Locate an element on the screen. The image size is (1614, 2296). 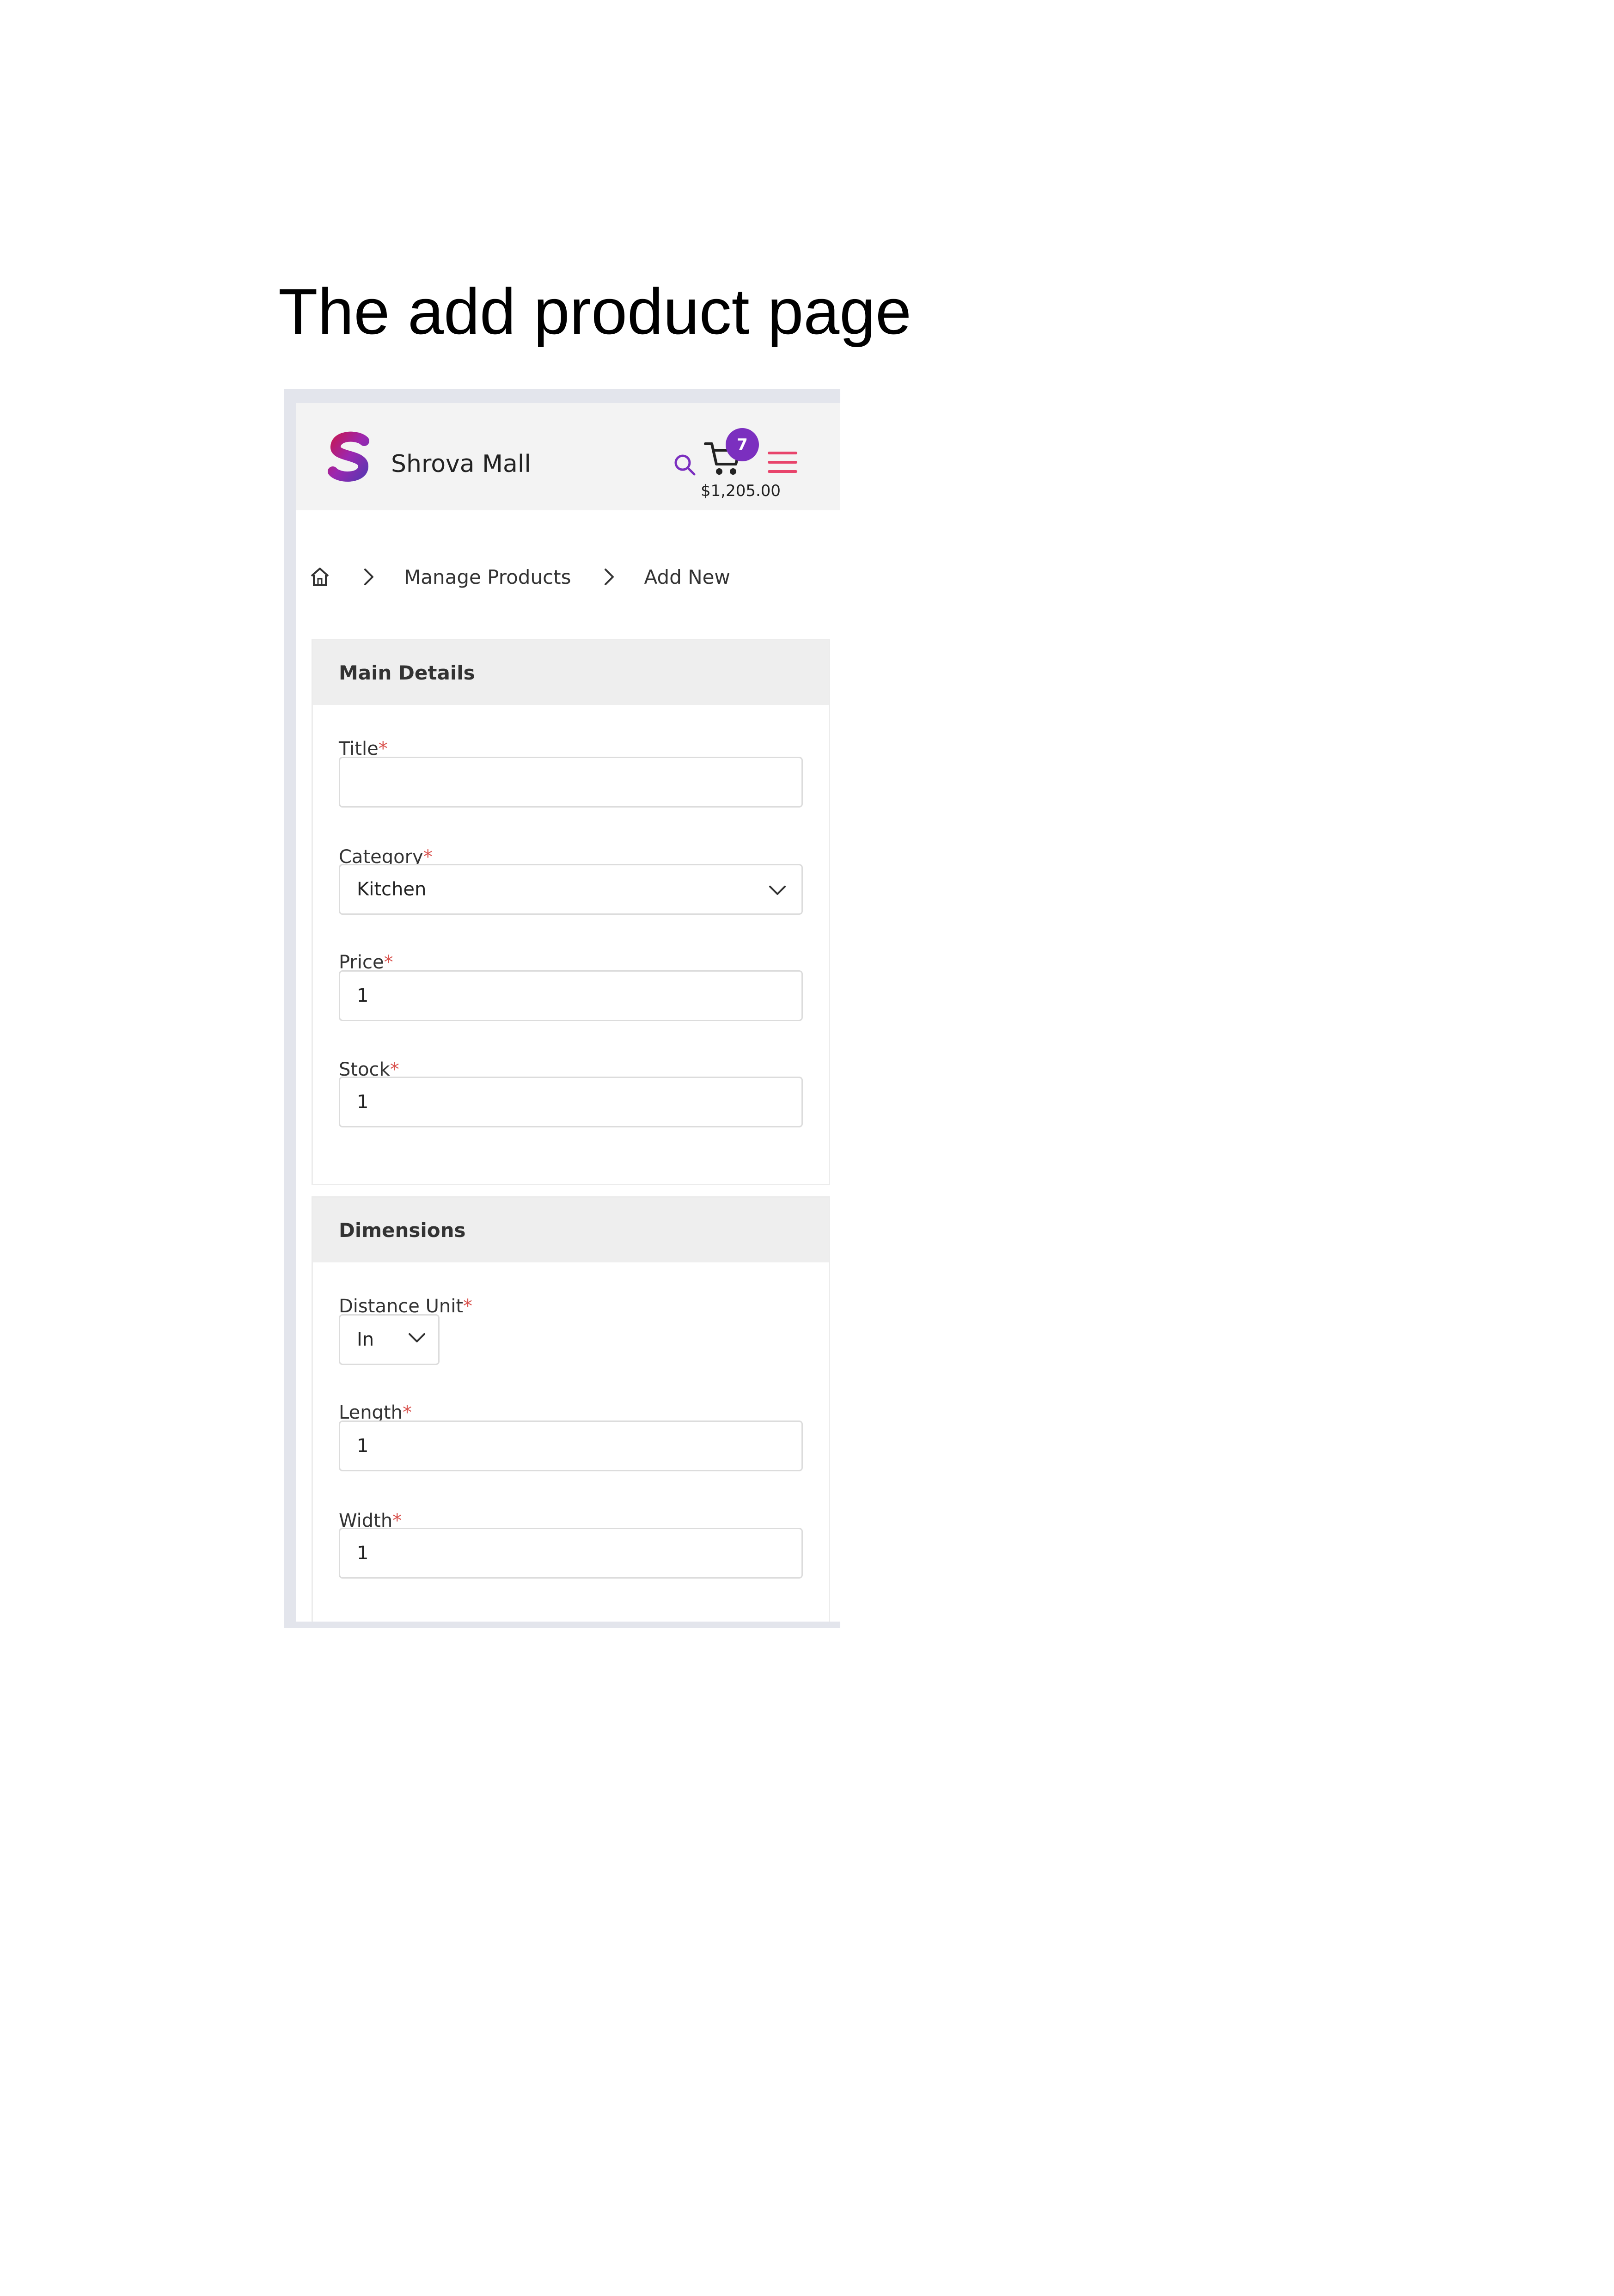
document-caption: The add product page is located at coordinates (595, 311).